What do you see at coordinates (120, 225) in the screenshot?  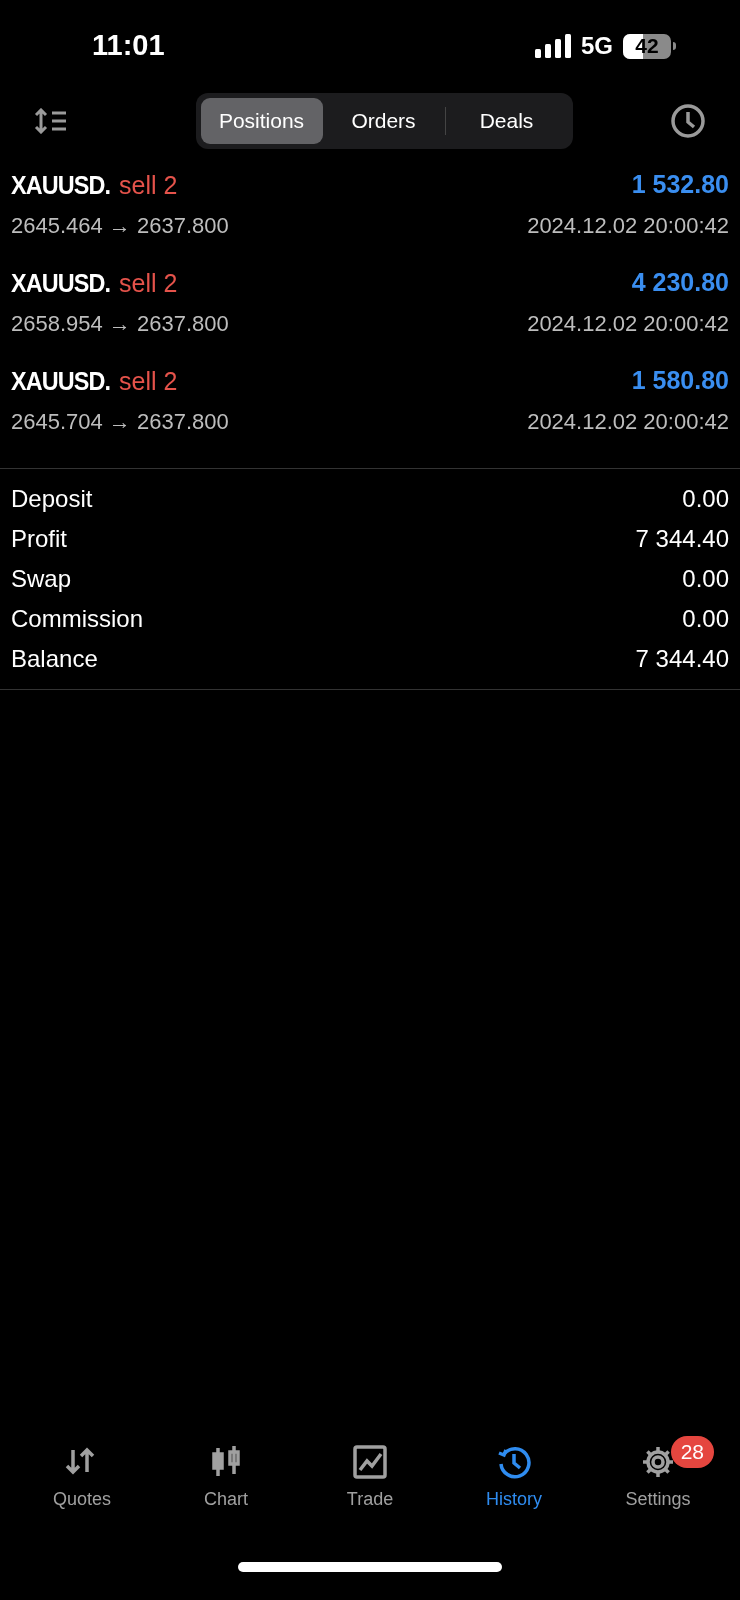 I see `deal-prices: 2645.464 → 2637.800` at bounding box center [120, 225].